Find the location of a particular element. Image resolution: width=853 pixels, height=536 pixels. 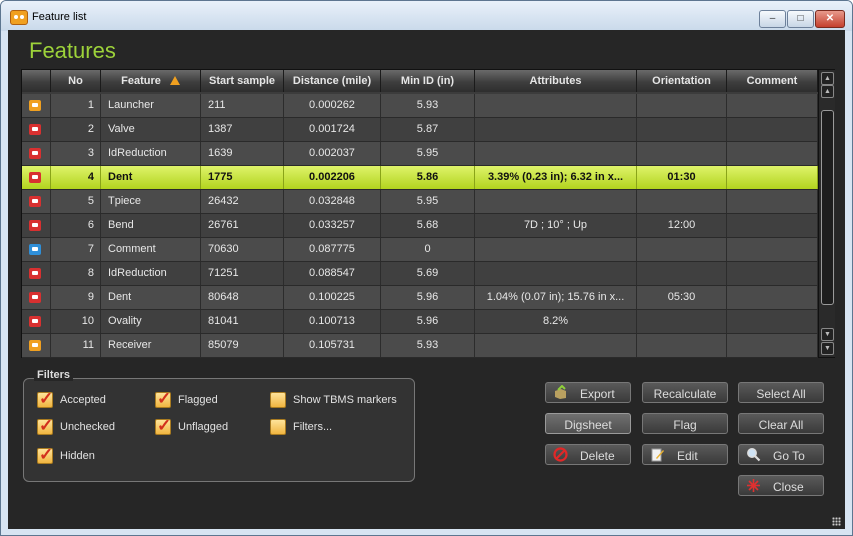

page-title: Features is located at coordinates (72, 50).